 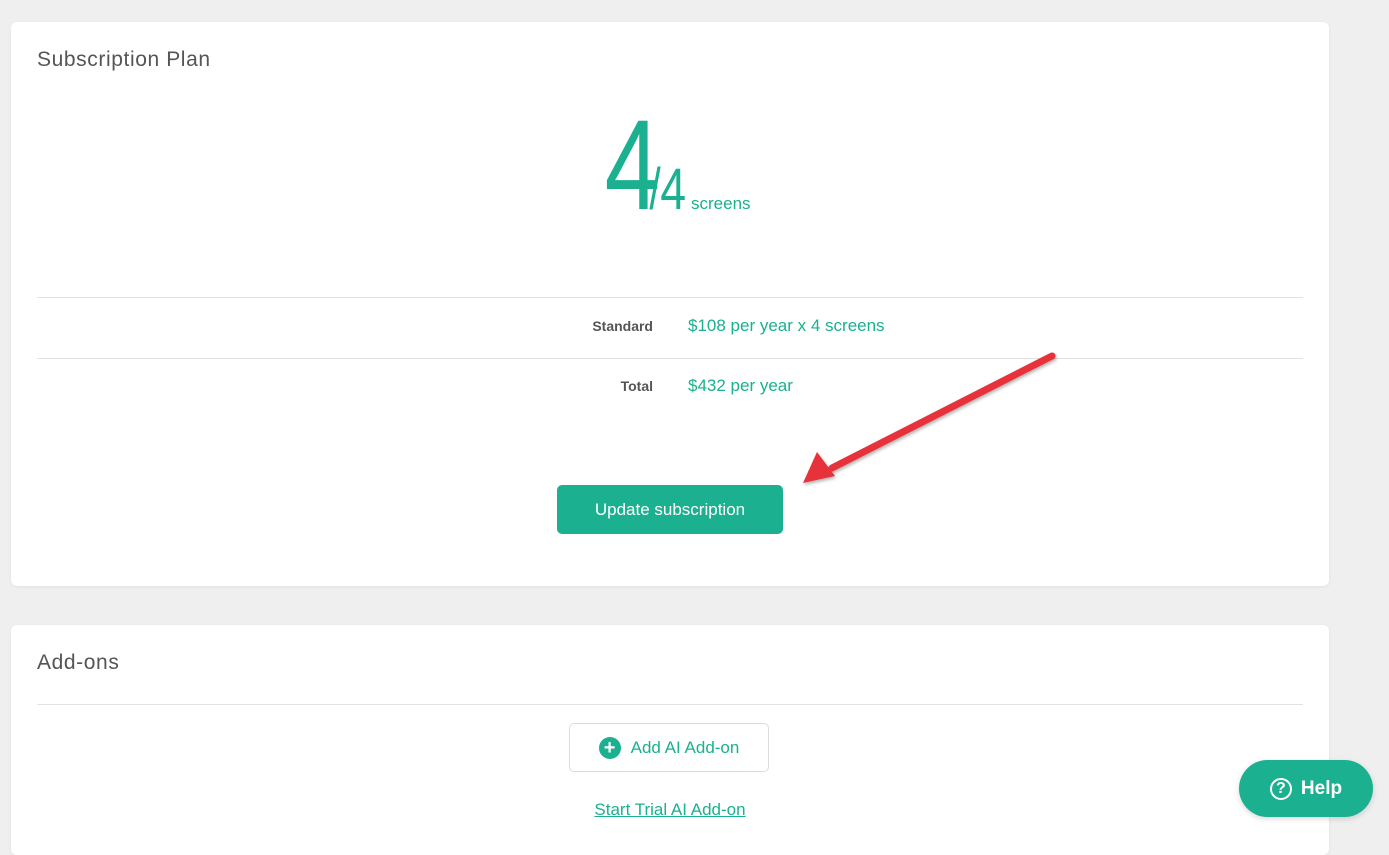 I want to click on add-ai-addon-button: + Add AI Add-on, so click(x=669, y=747).